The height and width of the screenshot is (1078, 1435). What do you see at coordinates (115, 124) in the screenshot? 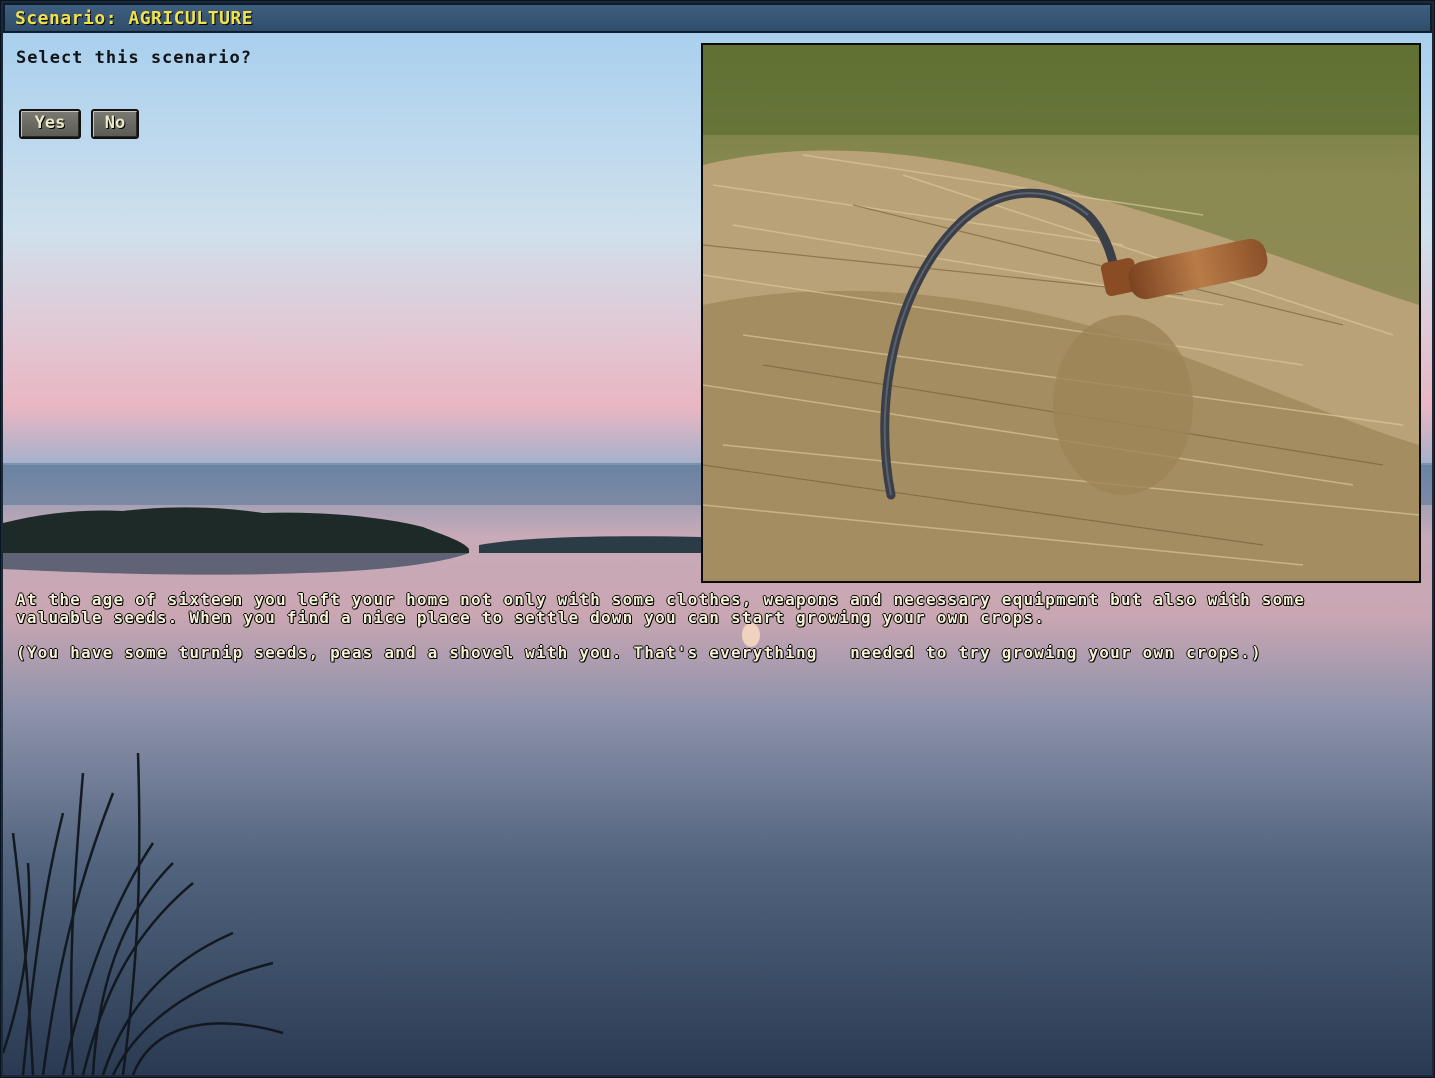
I see `no-button: No` at bounding box center [115, 124].